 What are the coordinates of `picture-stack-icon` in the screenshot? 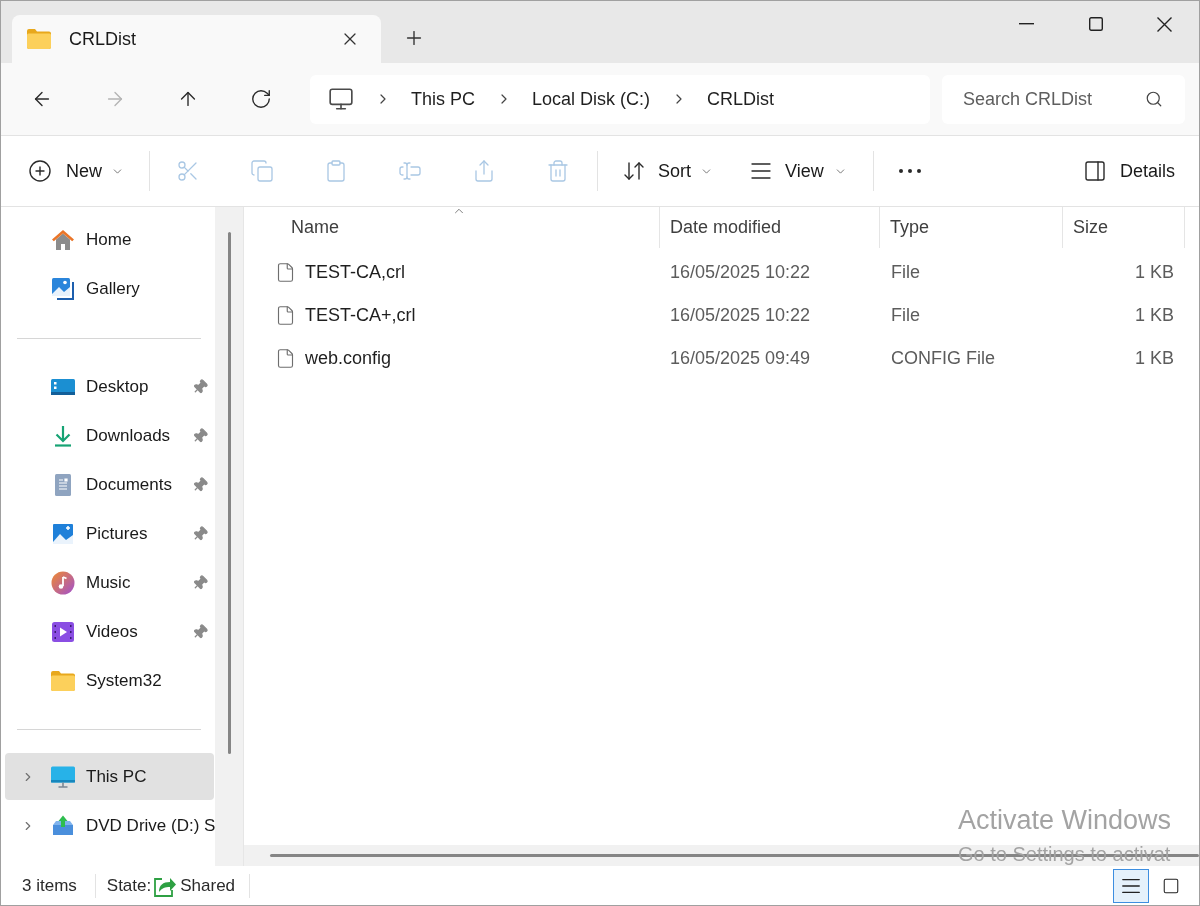 It's located at (63, 288).